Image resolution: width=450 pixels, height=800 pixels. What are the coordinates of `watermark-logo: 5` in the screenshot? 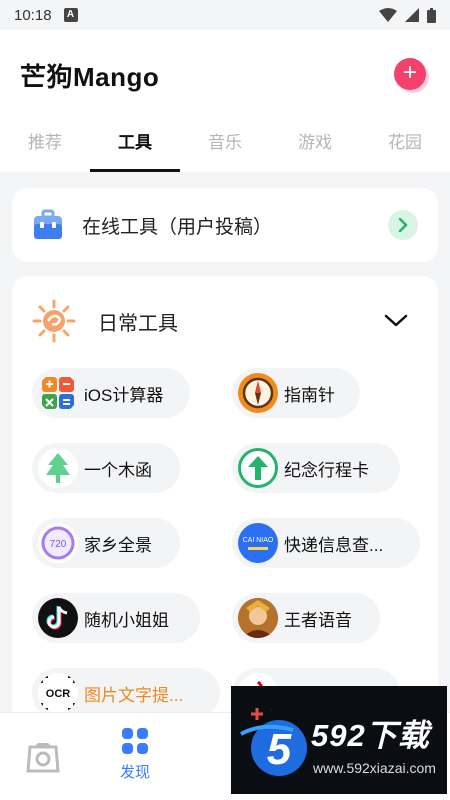 It's located at (273, 742).